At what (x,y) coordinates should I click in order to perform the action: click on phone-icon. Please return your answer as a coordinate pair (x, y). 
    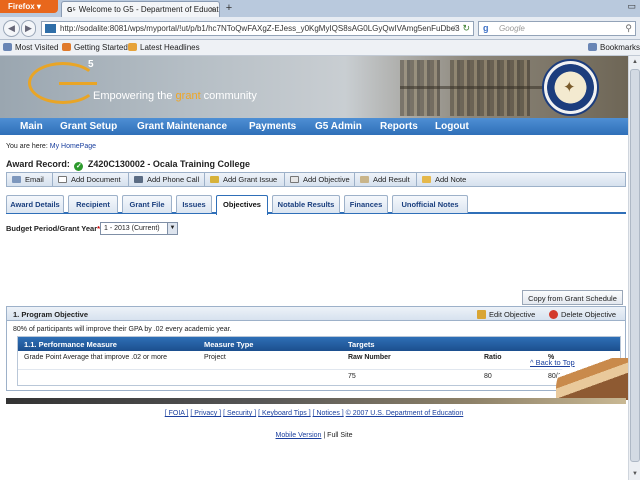
    Looking at the image, I should click on (138, 179).